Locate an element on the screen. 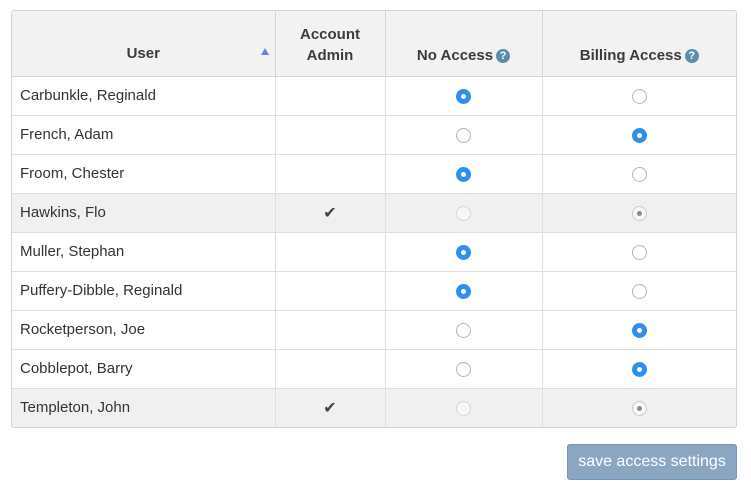  table-row: French, Adam is located at coordinates (374, 135).